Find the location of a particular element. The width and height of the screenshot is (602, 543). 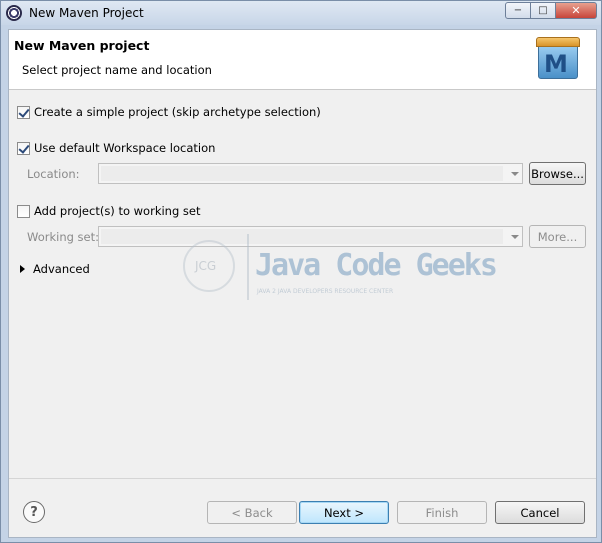

default-workspace-label: Use default Workspace location is located at coordinates (125, 148).